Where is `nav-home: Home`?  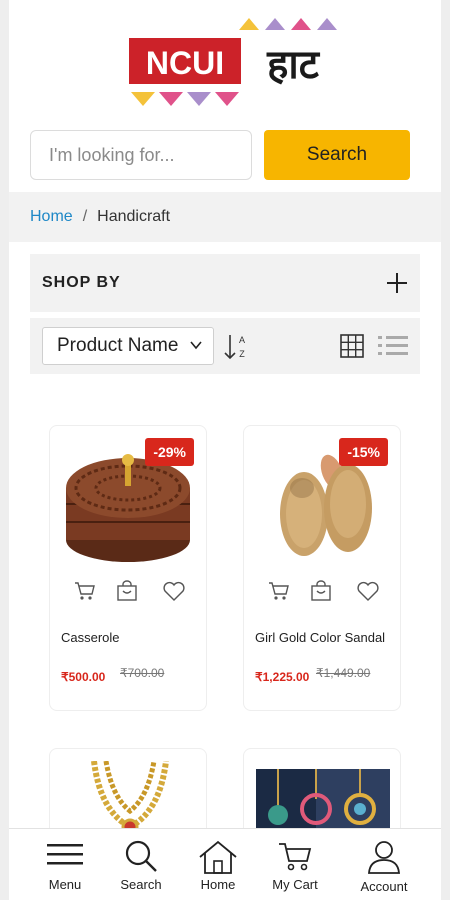 nav-home: Home is located at coordinates (218, 869).